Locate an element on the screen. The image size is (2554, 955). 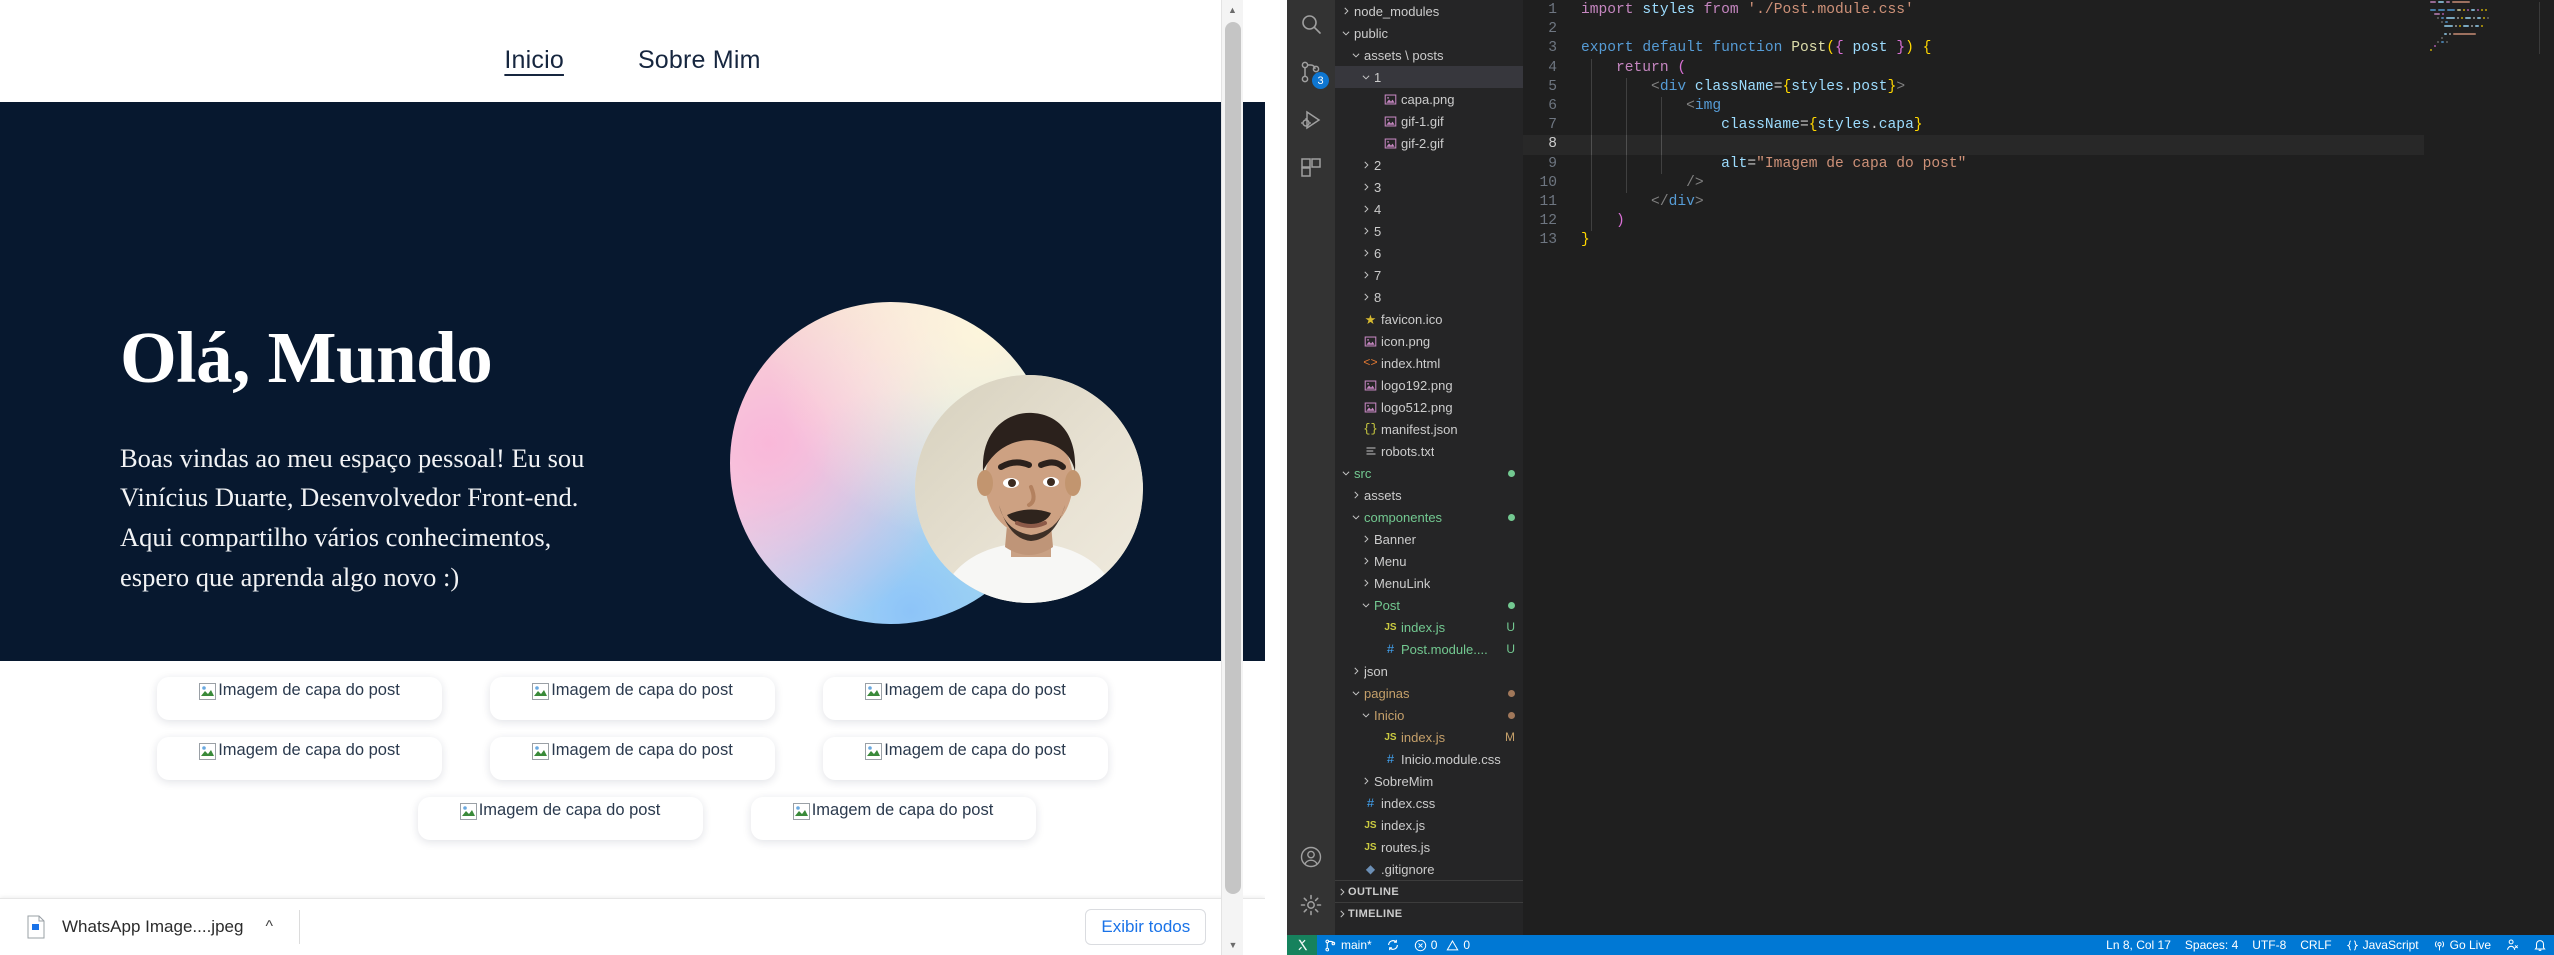
remote-window-icon is located at coordinates (1302, 945).